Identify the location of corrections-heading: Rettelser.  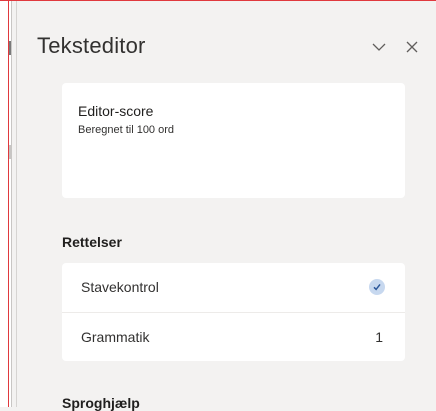
(92, 242).